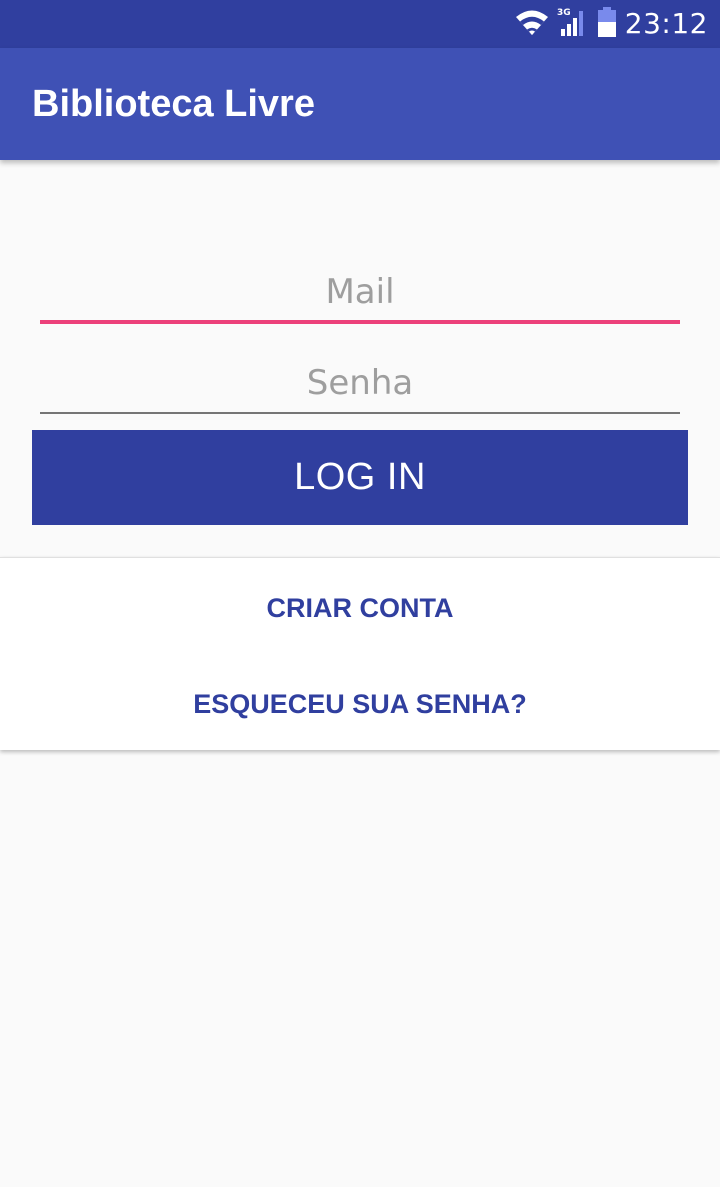  What do you see at coordinates (607, 24) in the screenshot?
I see `battery-icon` at bounding box center [607, 24].